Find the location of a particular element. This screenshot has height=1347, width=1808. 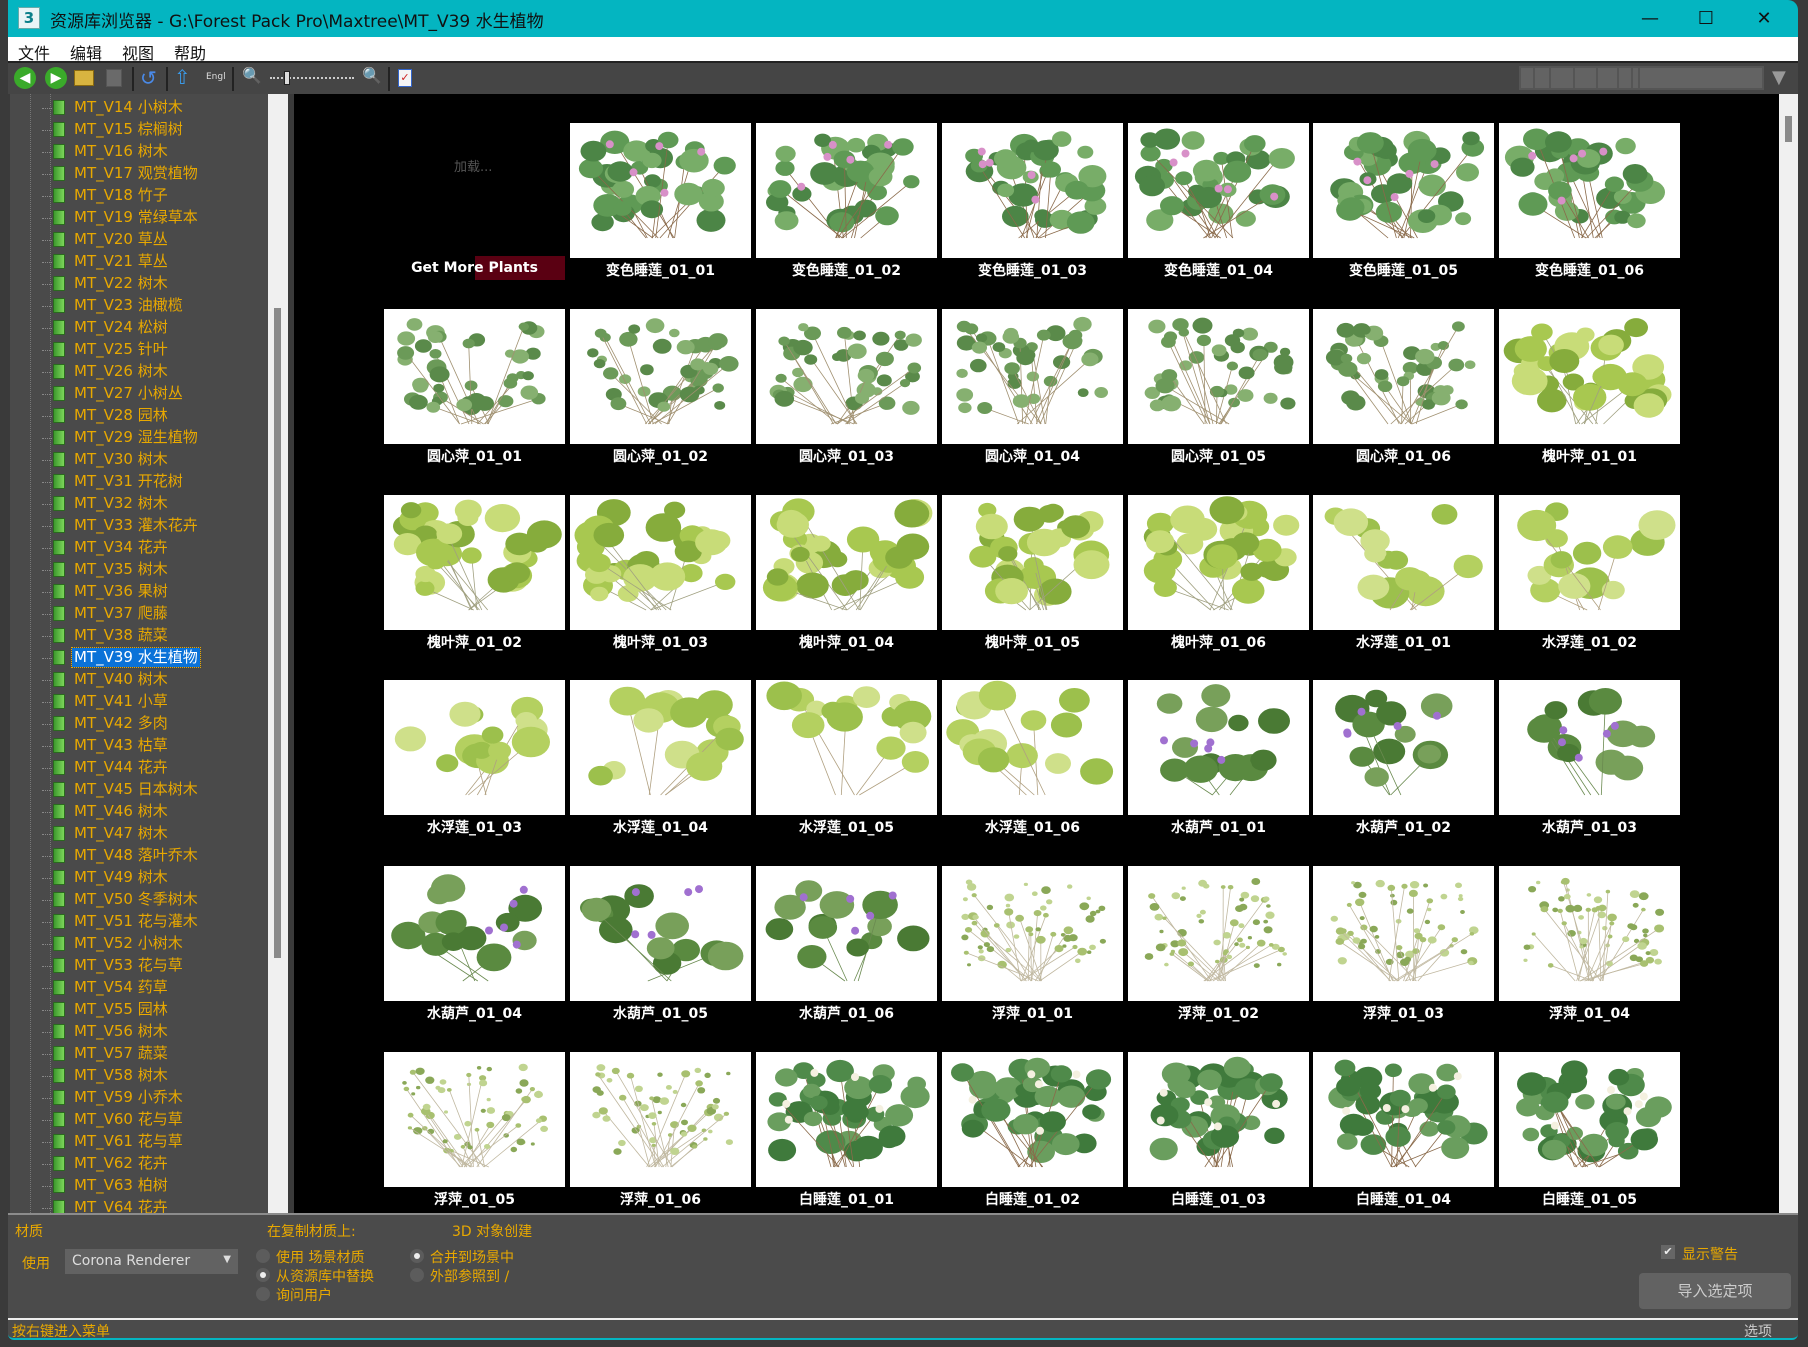

tree-item: MT_V31 开花树 is located at coordinates (144, 482).